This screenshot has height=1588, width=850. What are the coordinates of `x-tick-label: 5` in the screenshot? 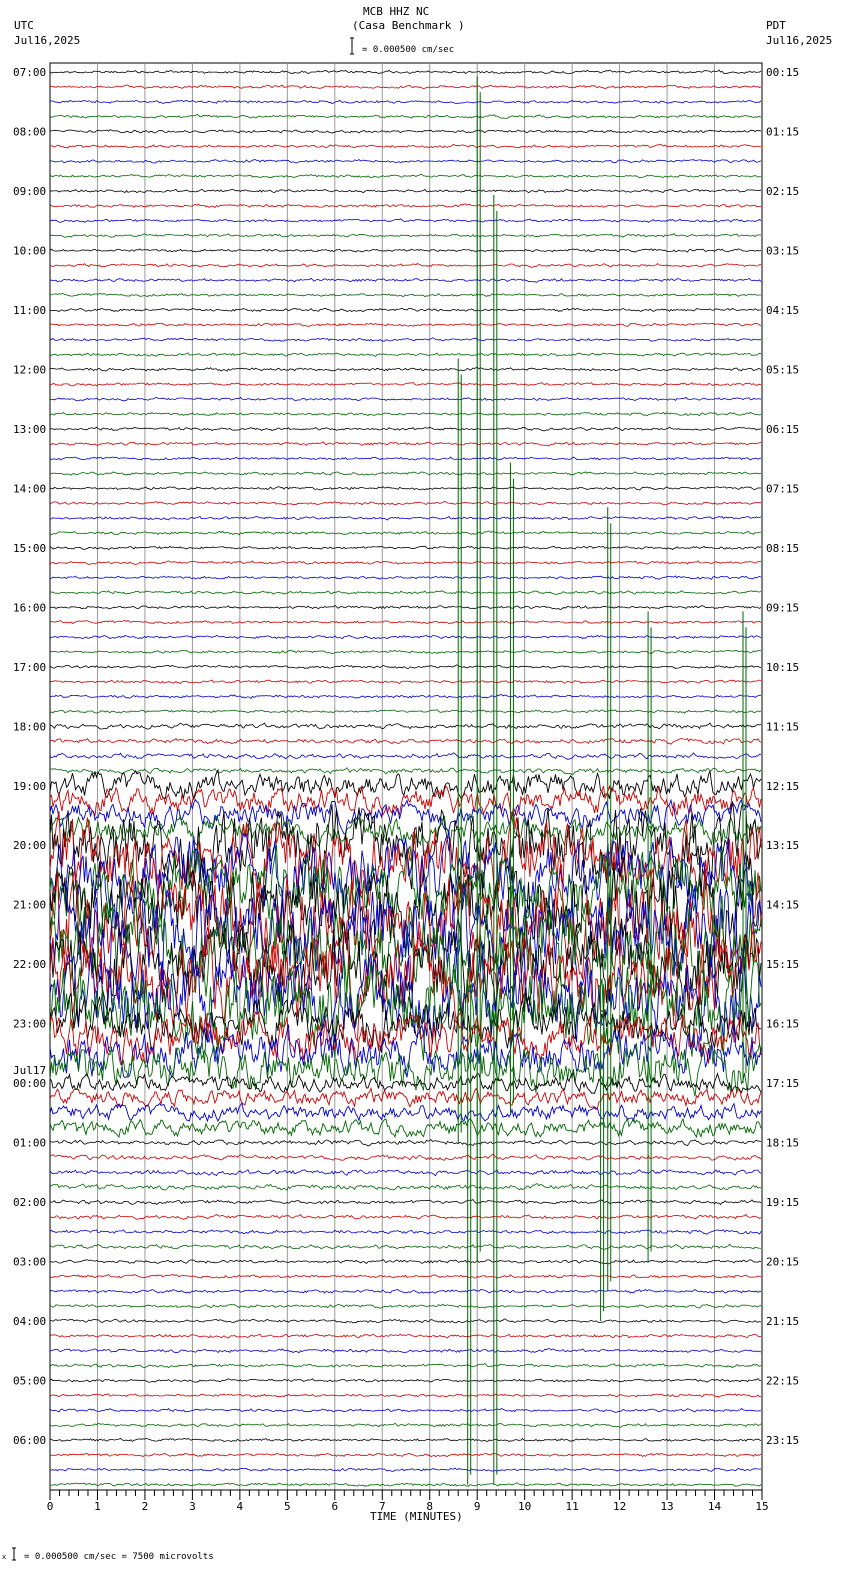 It's located at (287, 1506).